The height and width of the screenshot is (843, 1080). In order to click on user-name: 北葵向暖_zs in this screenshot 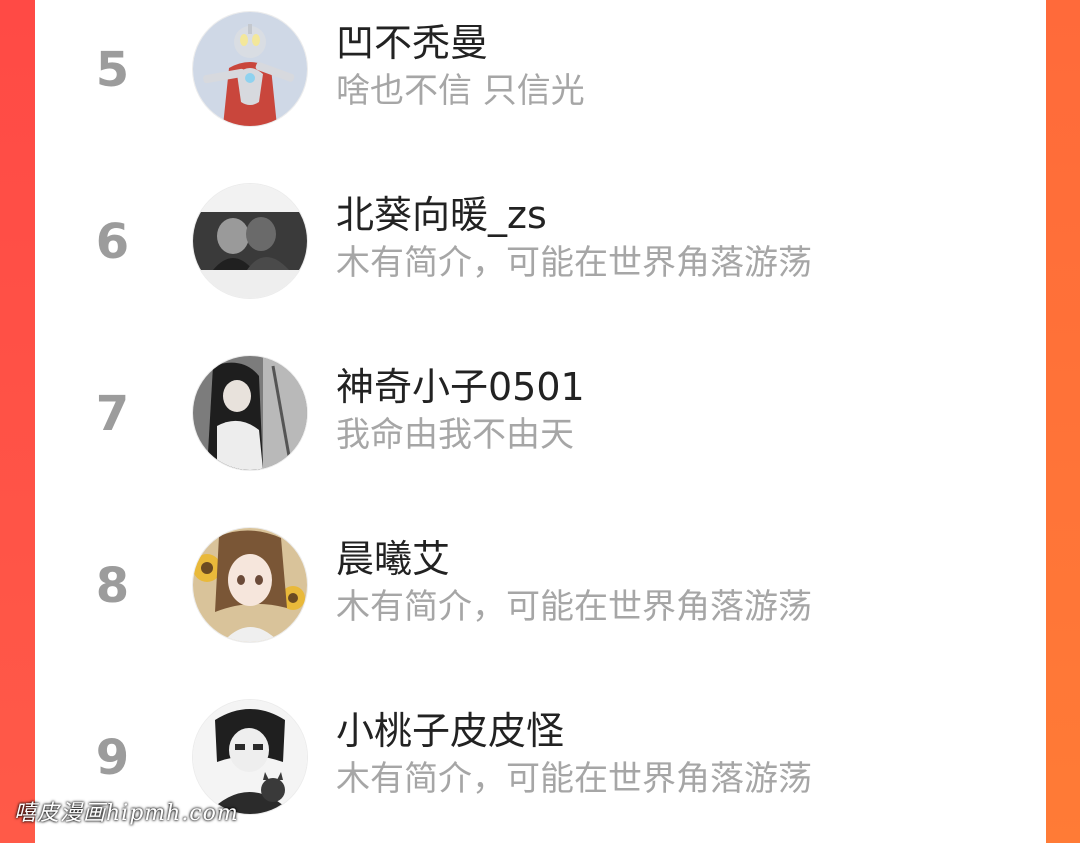, I will do `click(441, 215)`.